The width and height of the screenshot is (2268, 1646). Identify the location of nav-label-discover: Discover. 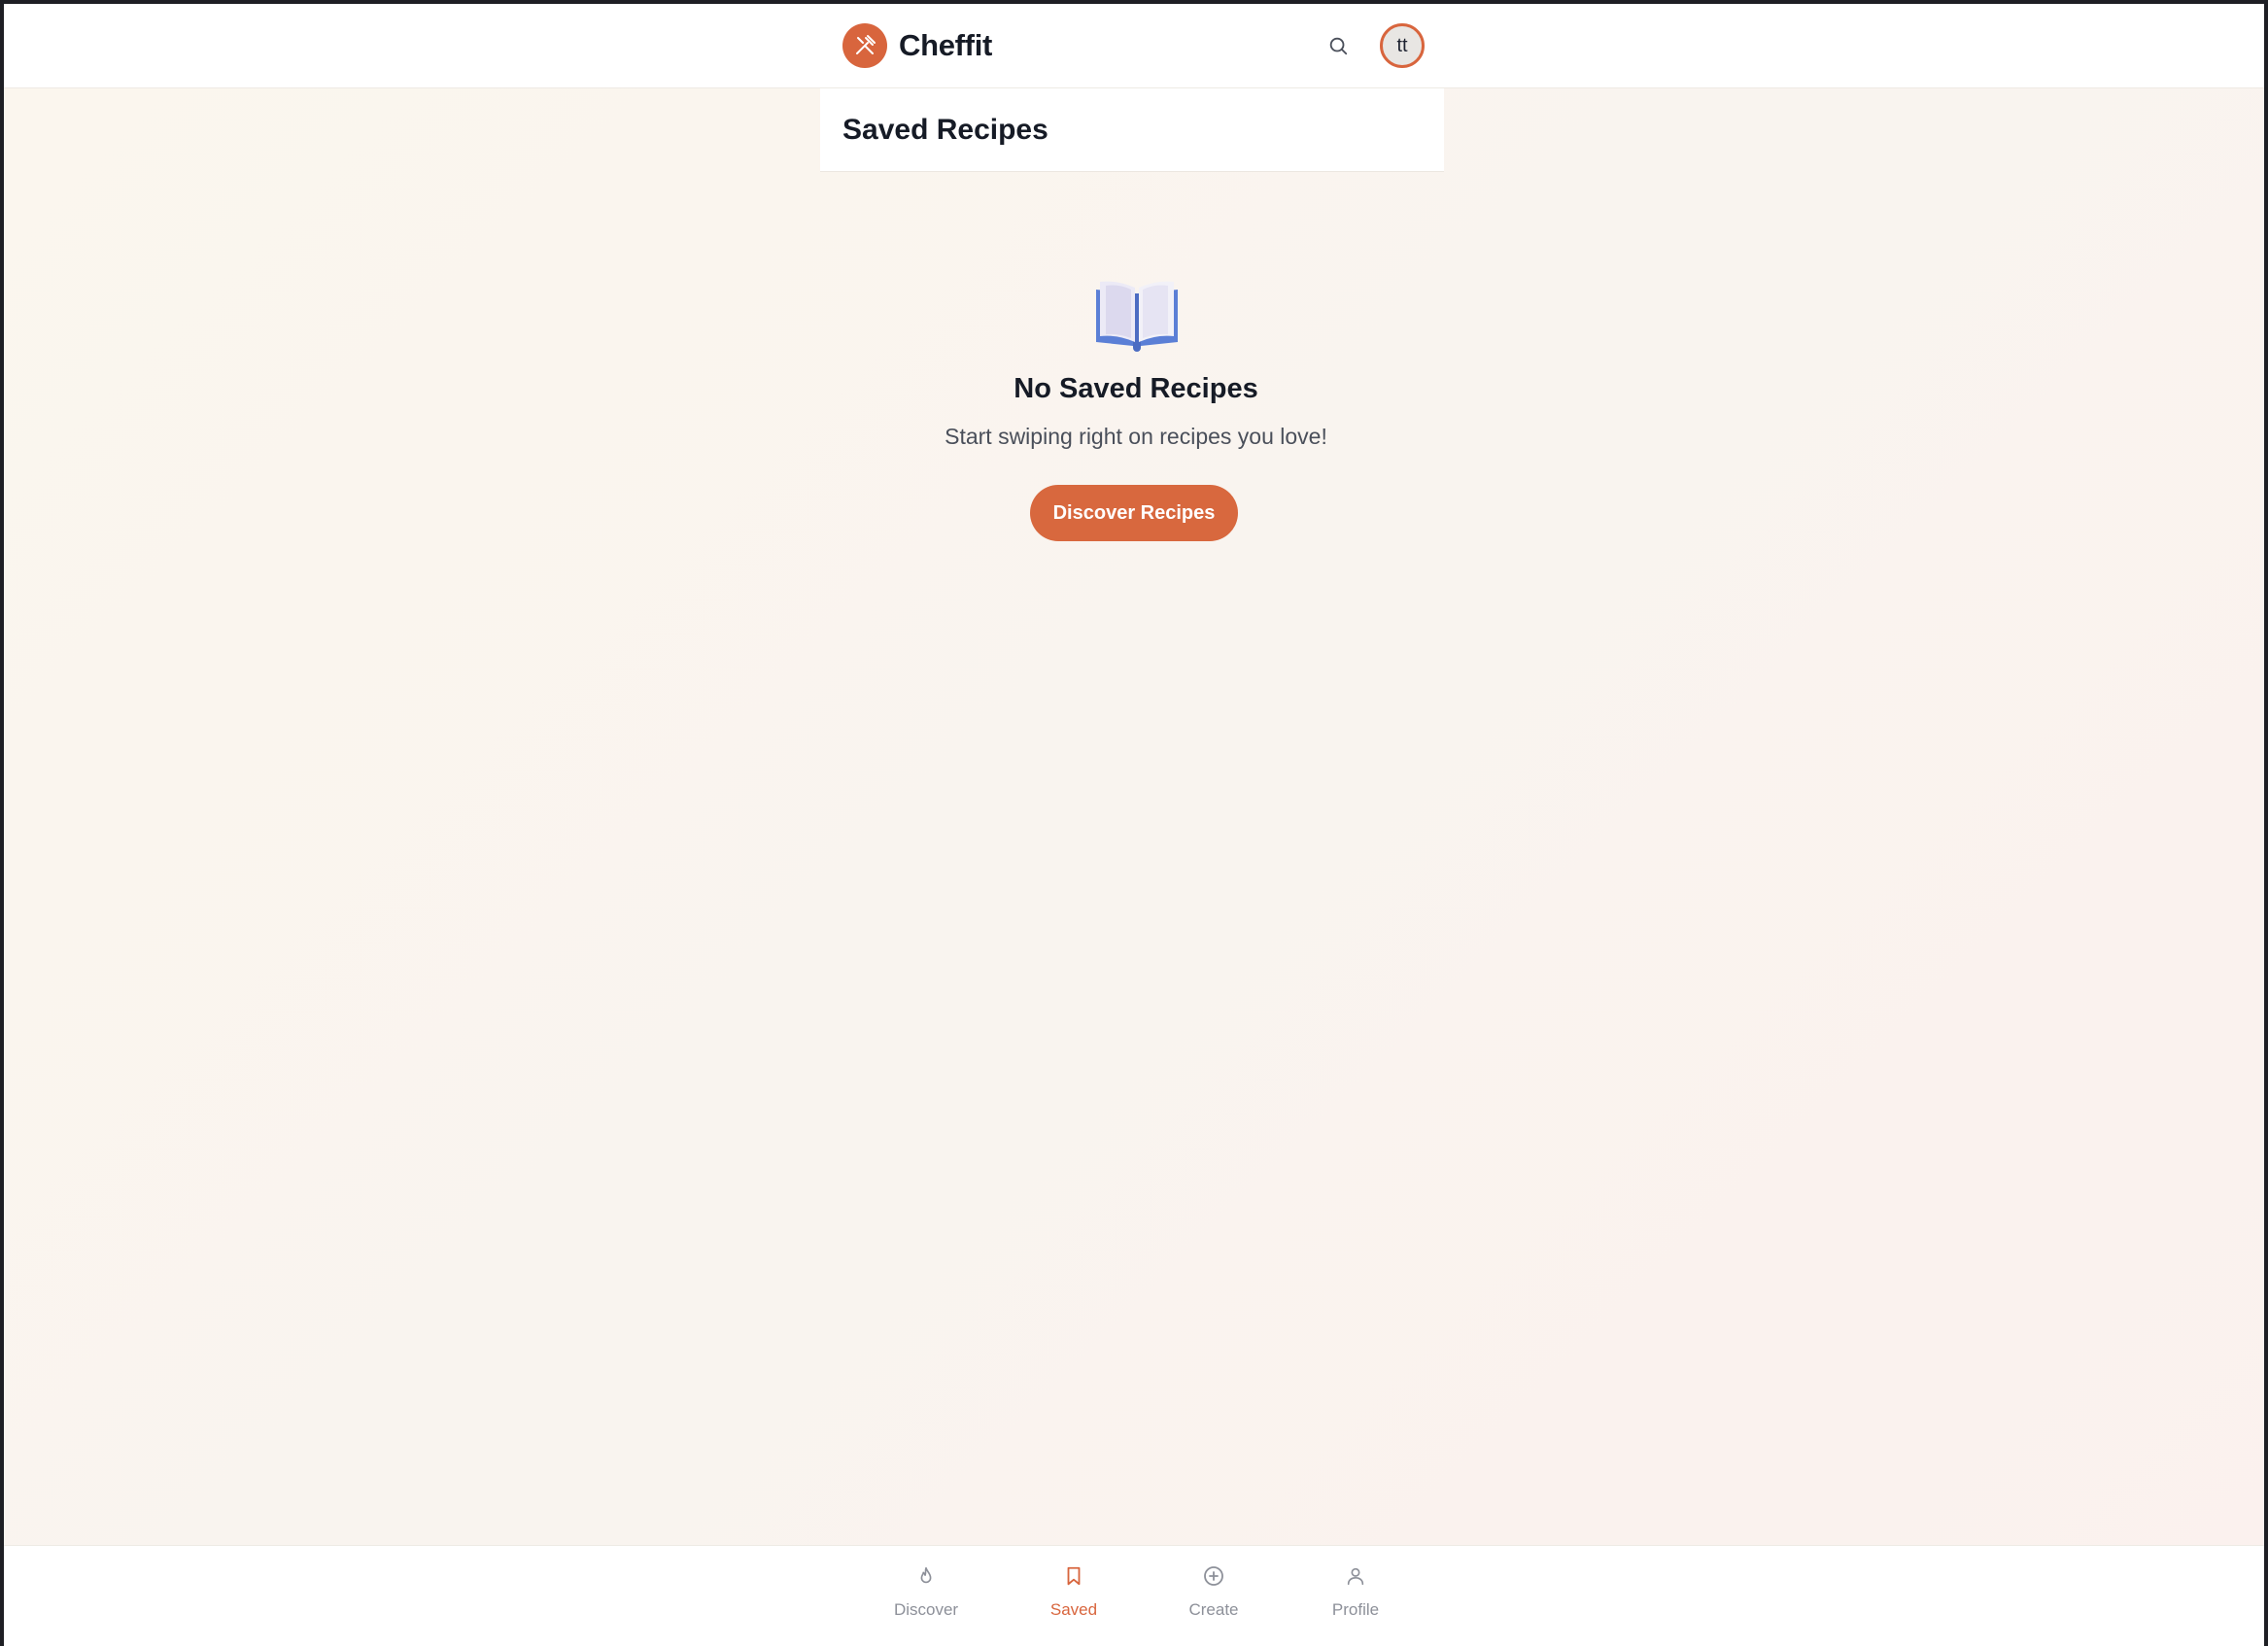
(926, 1610).